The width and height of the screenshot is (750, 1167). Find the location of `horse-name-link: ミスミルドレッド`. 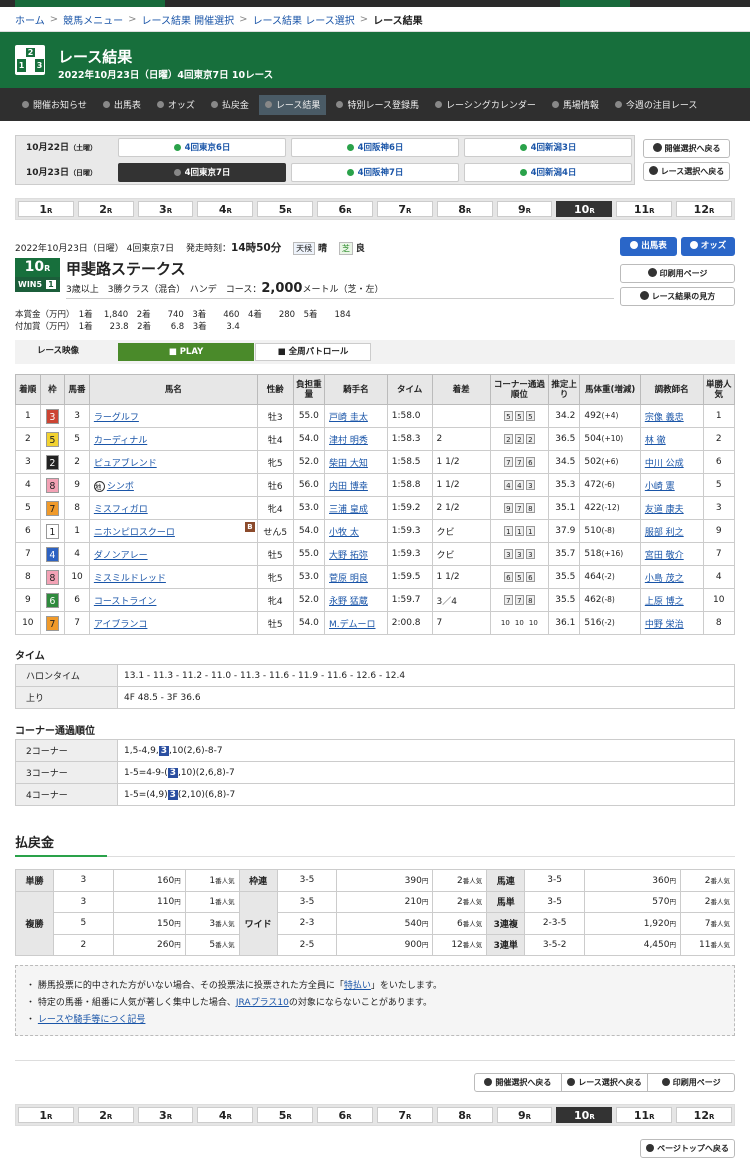

horse-name-link: ミスミルドレッド is located at coordinates (130, 579).